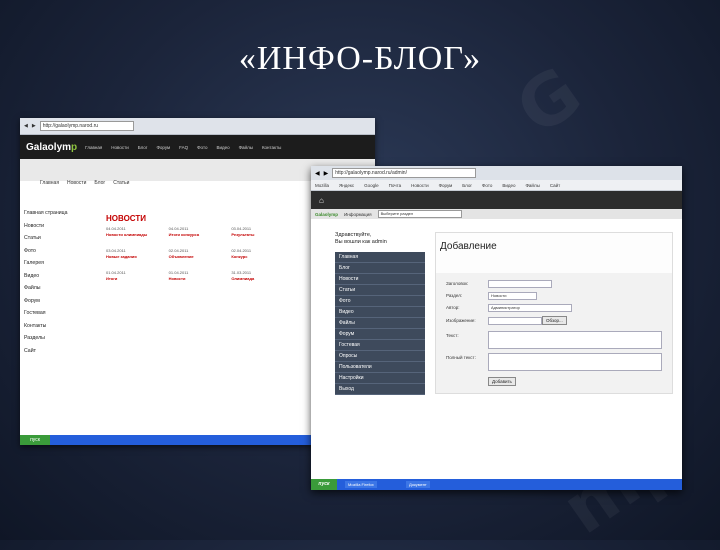 This screenshot has width=720, height=550. Describe the element at coordinates (487, 185) in the screenshot. I see `bookmark: Фото` at that location.